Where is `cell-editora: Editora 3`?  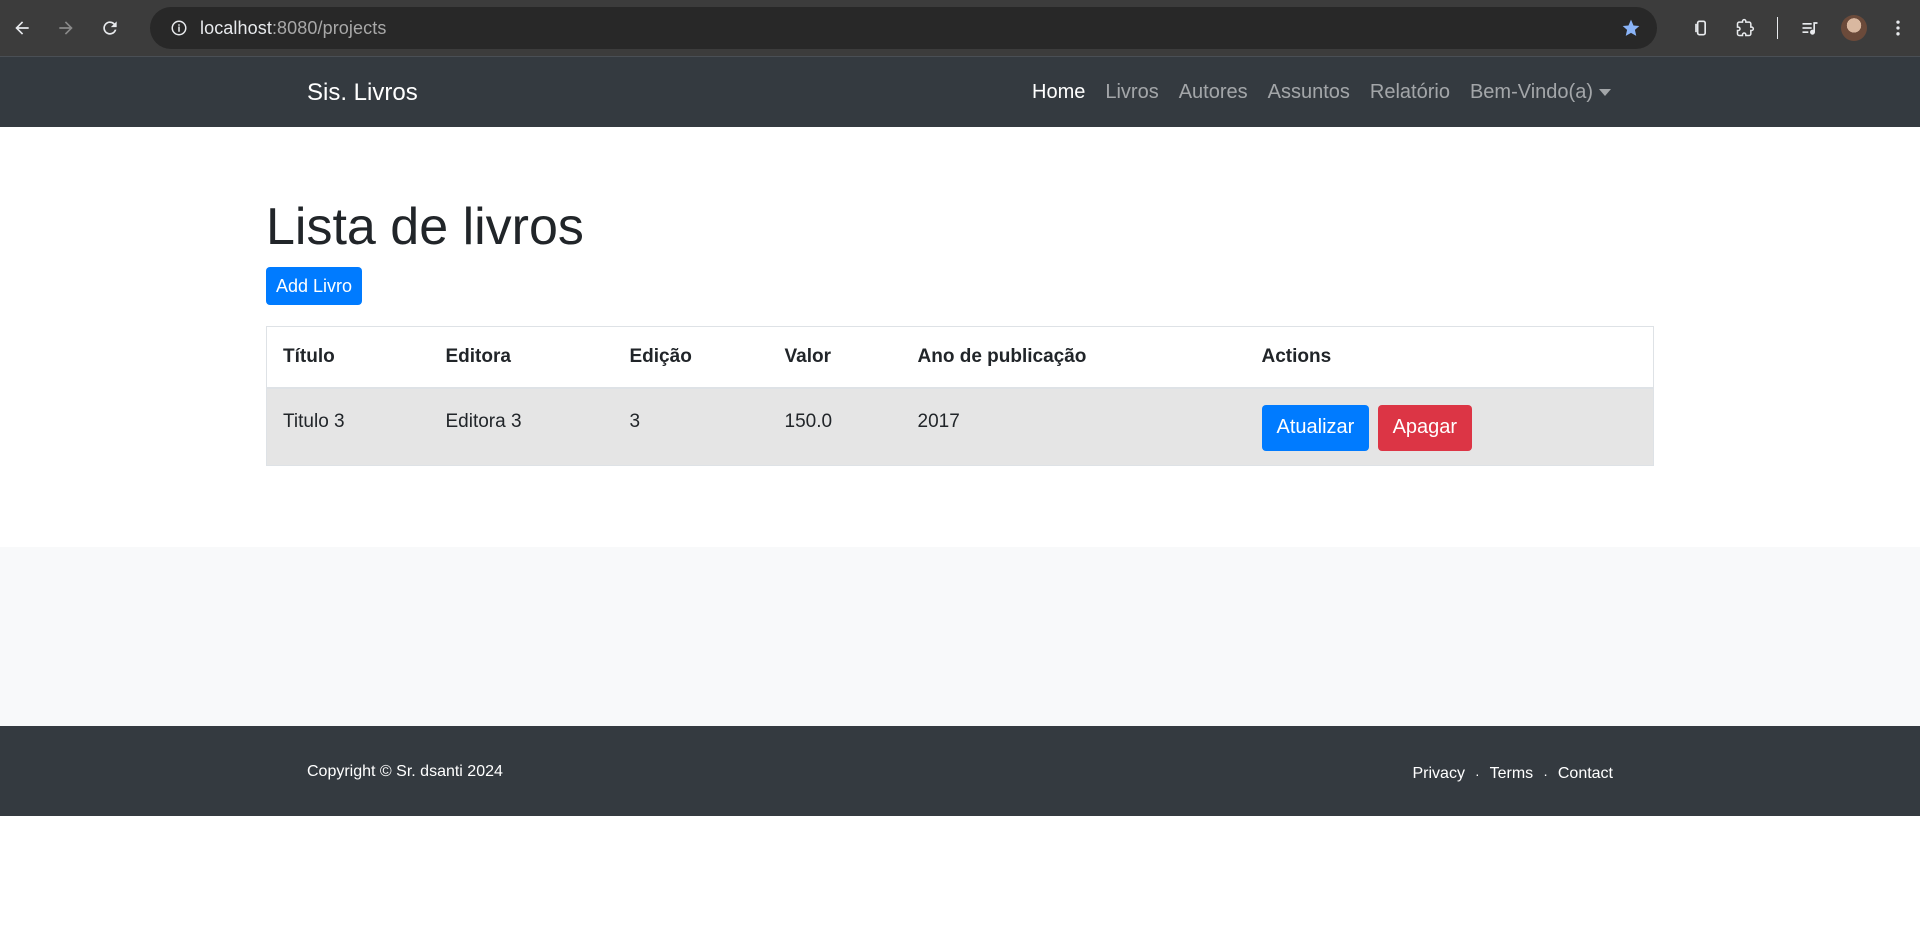 cell-editora: Editora 3 is located at coordinates (521, 426).